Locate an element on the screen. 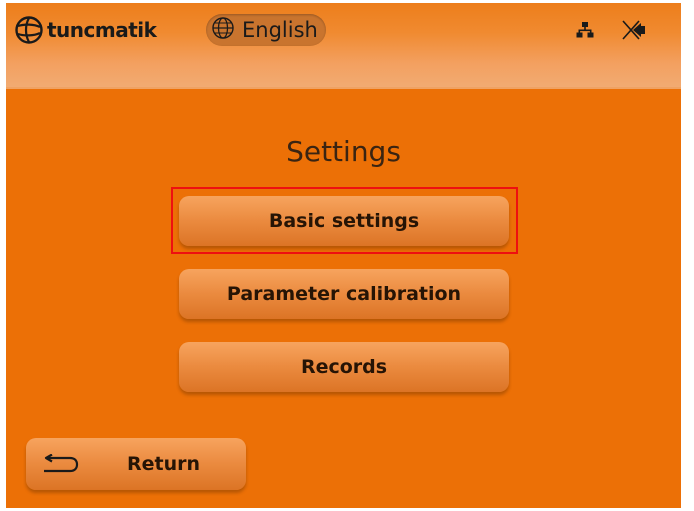  selection-highlight is located at coordinates (344, 220).